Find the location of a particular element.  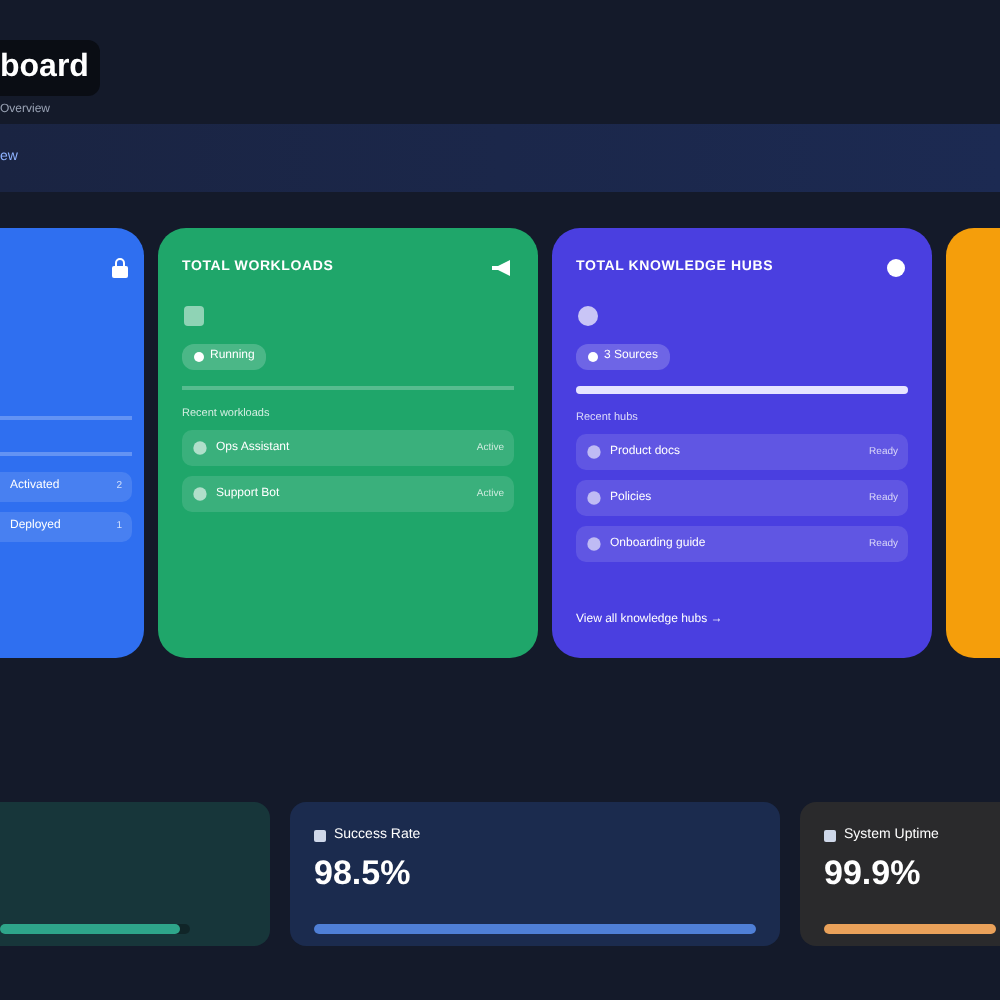

lock-icon is located at coordinates (120, 268).